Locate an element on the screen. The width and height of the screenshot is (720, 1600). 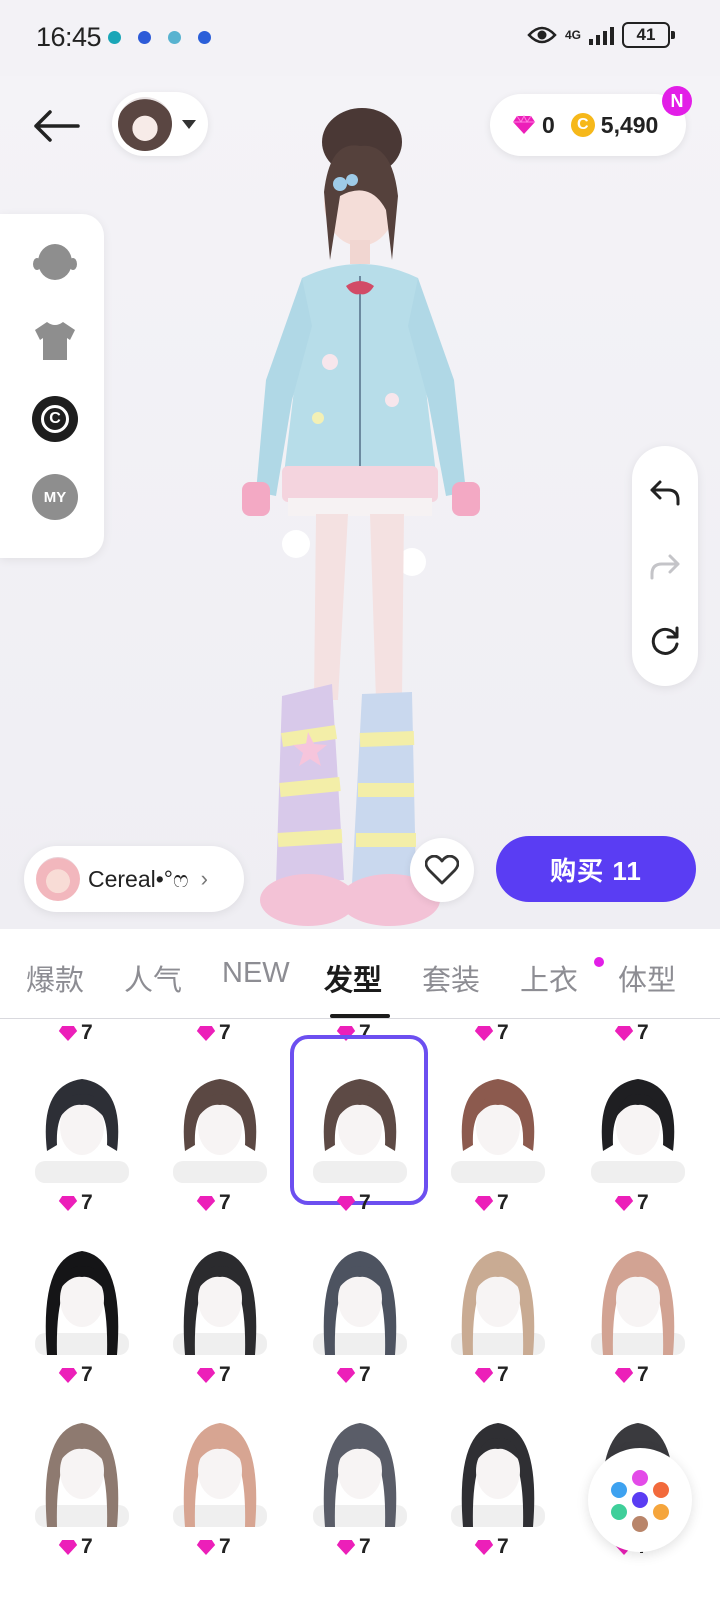
coin-icon: C is located at coordinates (582, 125).